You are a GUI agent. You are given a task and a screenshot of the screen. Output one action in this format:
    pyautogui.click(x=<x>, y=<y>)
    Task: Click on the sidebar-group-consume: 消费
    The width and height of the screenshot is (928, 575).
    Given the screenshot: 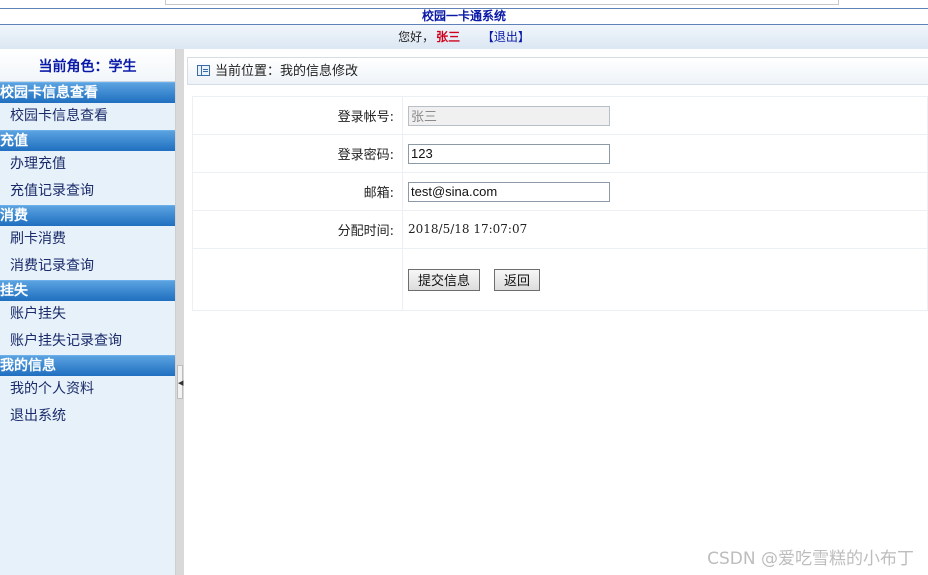 What is the action you would take?
    pyautogui.click(x=87, y=215)
    